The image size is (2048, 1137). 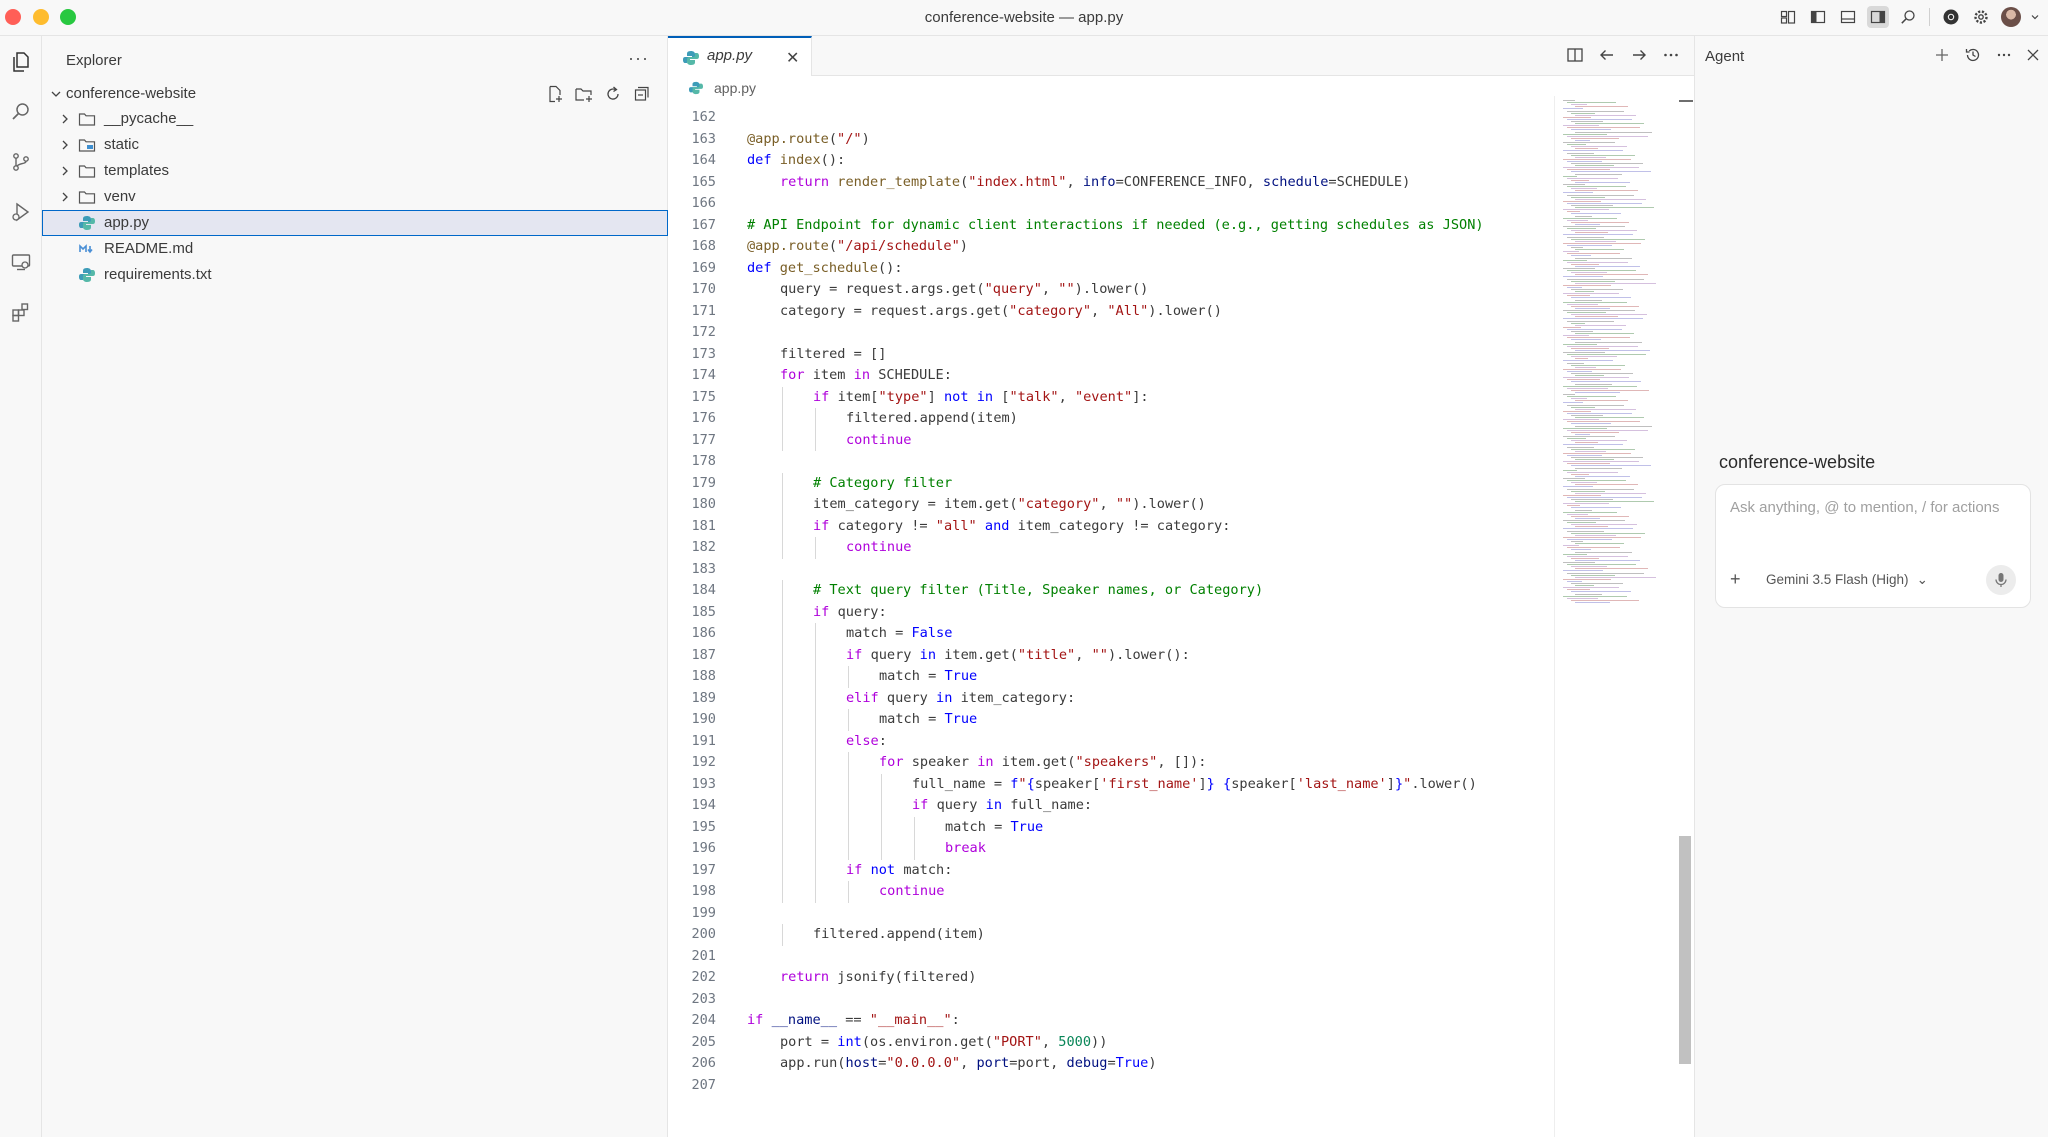 I want to click on tree-item-pycache: __pycache__, so click(x=355, y=119).